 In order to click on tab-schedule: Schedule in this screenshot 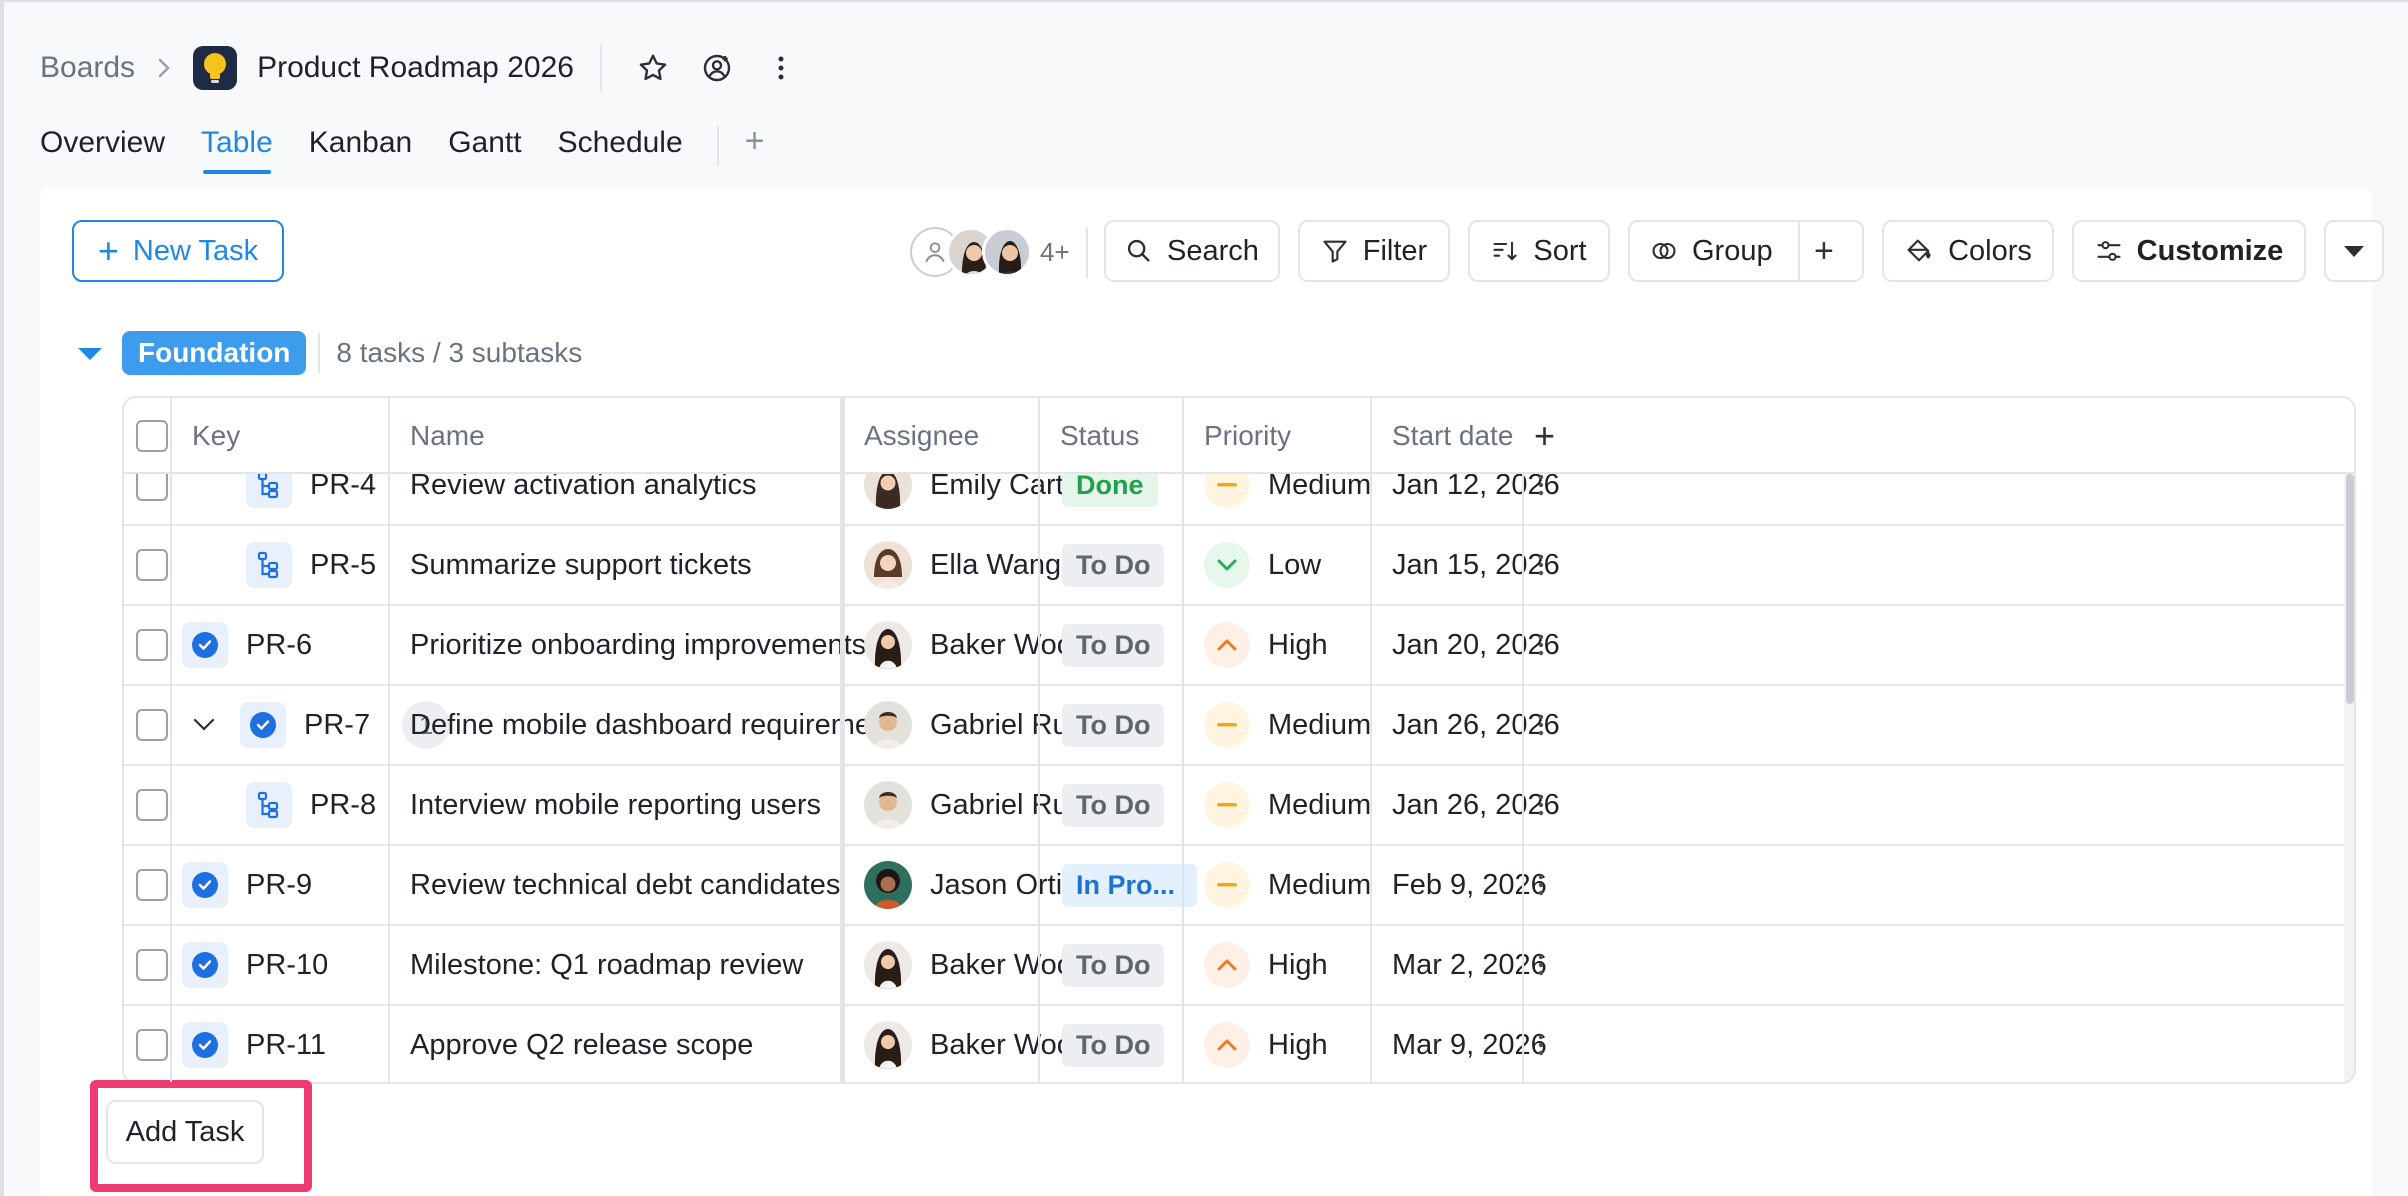, I will do `click(620, 150)`.